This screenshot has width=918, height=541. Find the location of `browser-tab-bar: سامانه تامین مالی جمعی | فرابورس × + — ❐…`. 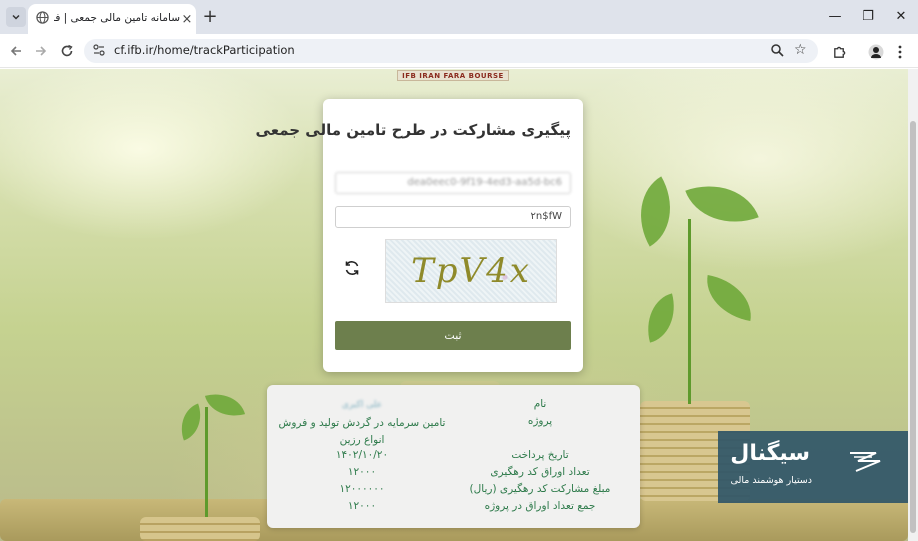

browser-tab-bar: سامانه تامین مالی جمعی | فرابورس × + — ❐… is located at coordinates (459, 17).